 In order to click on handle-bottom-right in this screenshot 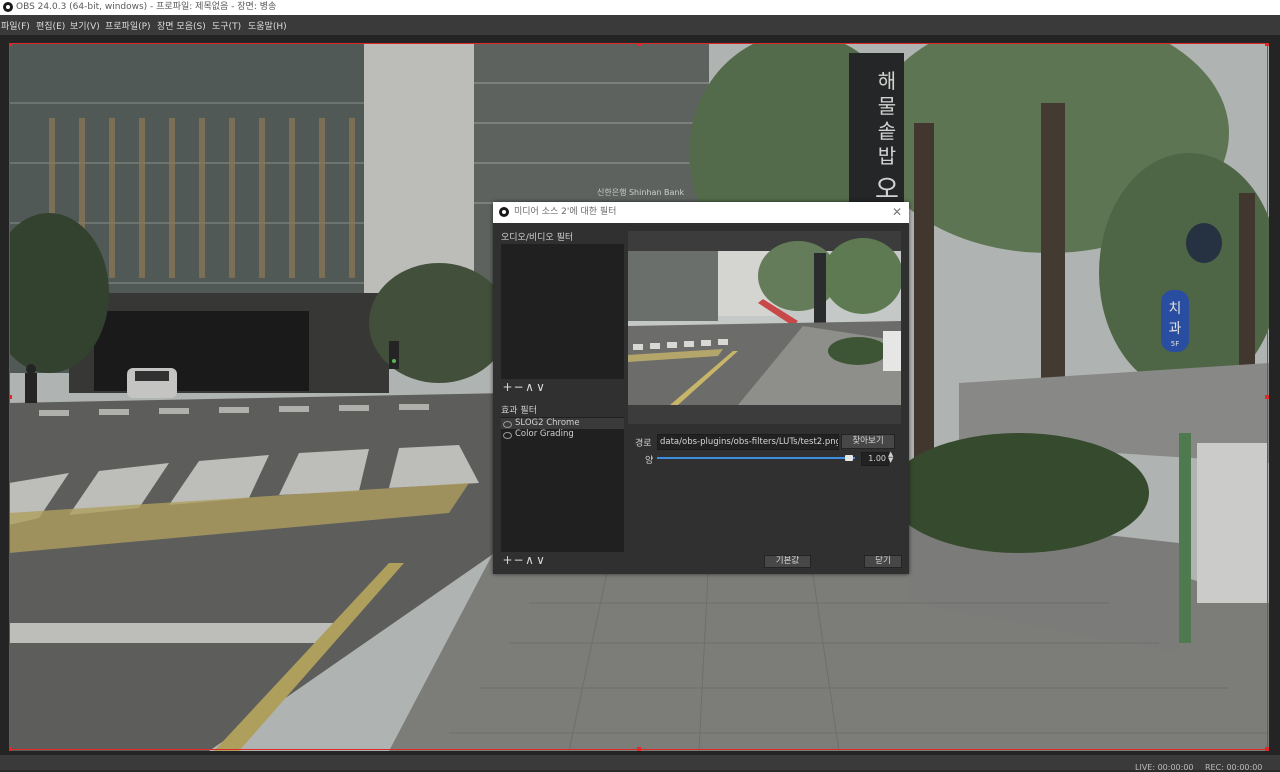, I will do `click(1267, 749)`.